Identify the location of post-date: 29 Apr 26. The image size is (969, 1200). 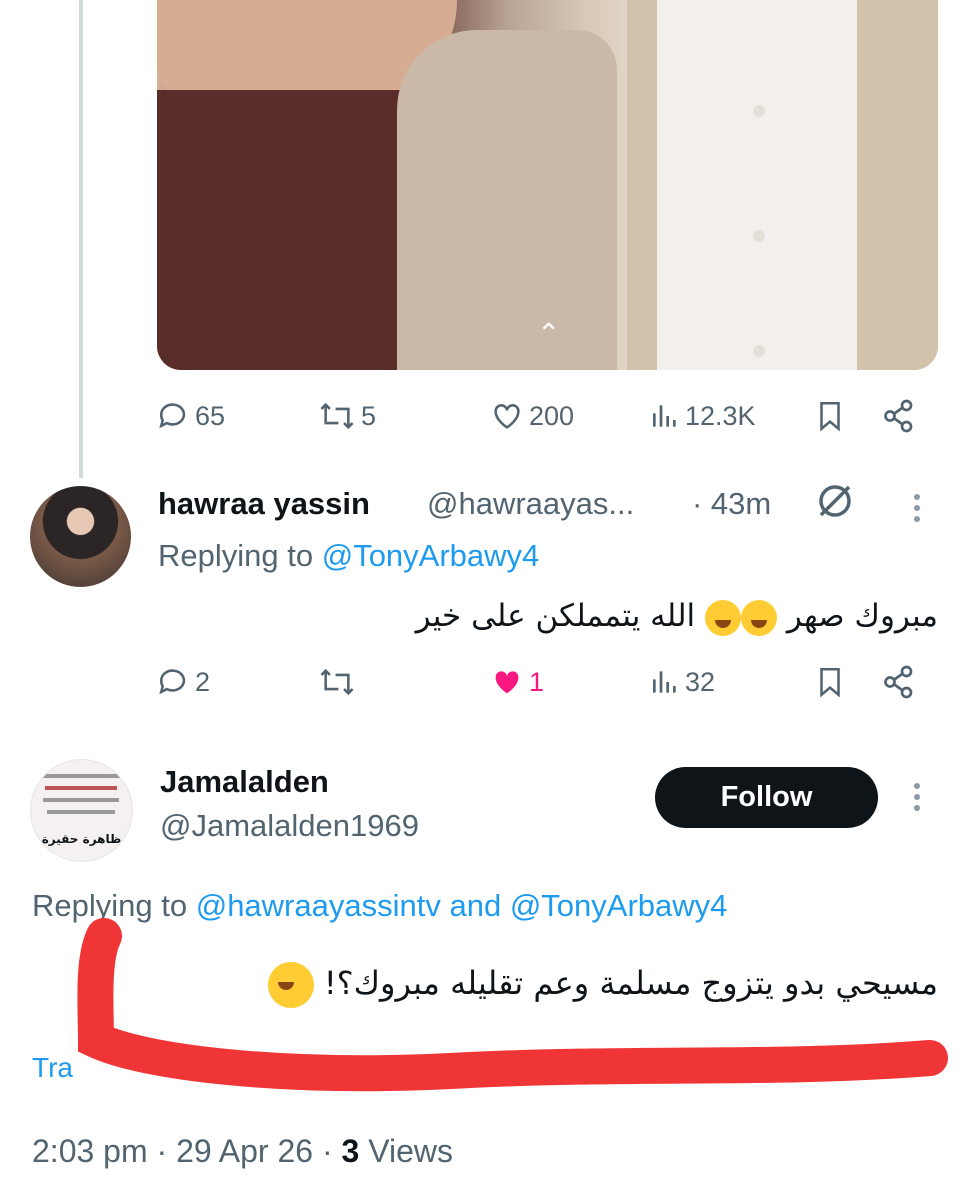
(244, 1151).